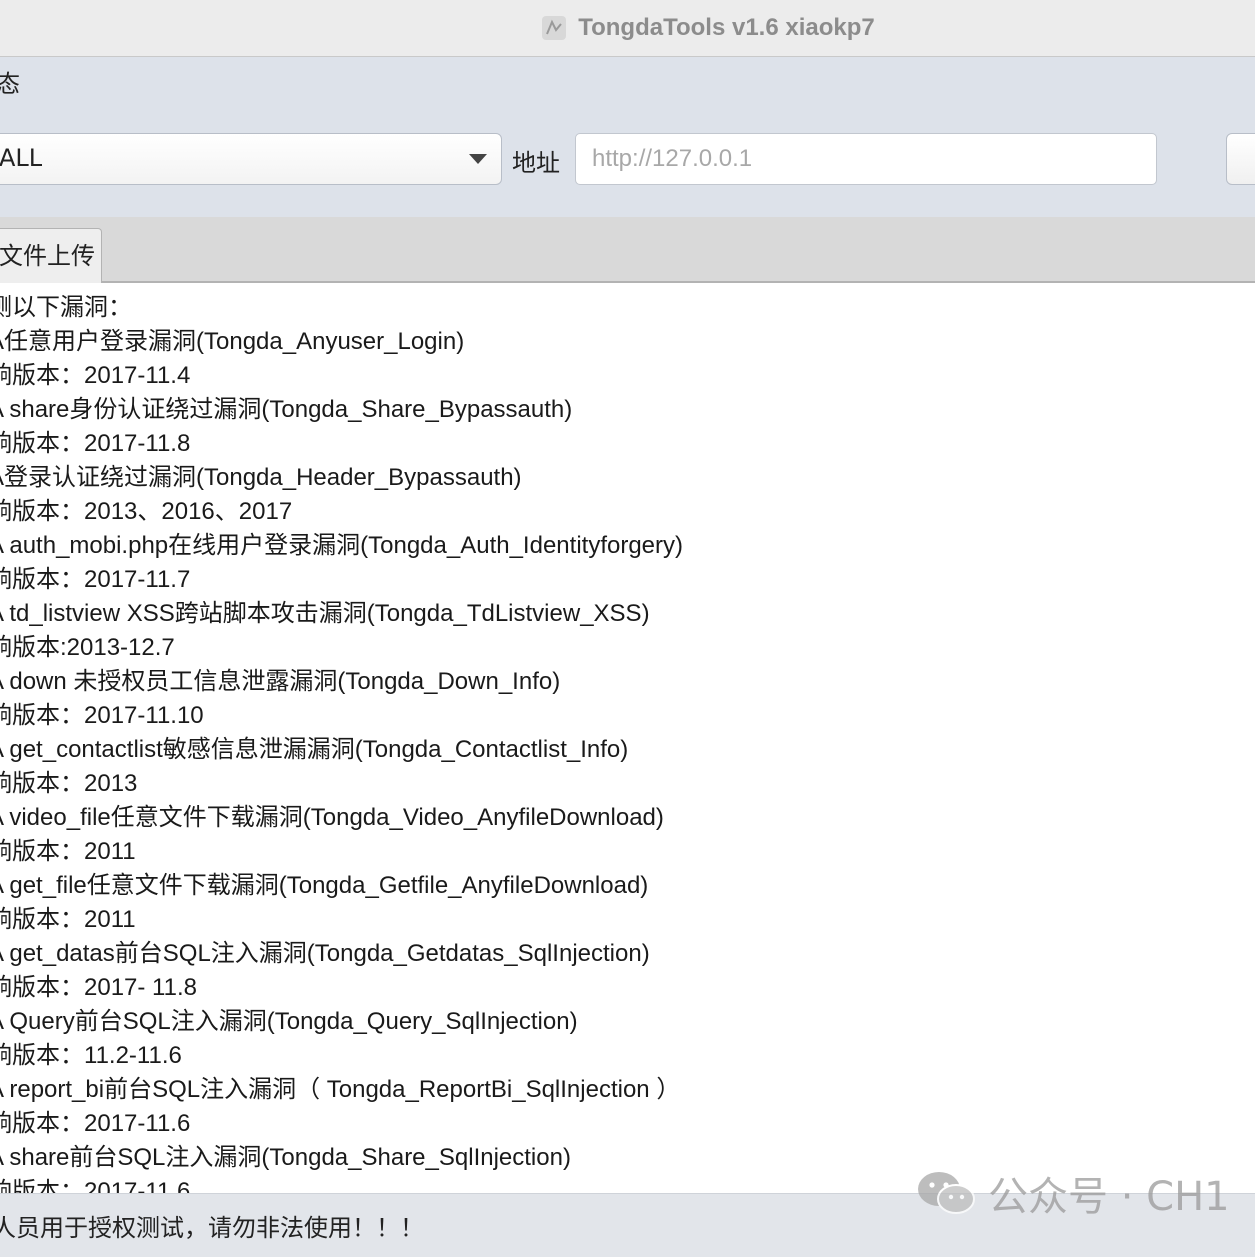  Describe the element at coordinates (536, 163) in the screenshot. I see `address-label: 地址` at that location.